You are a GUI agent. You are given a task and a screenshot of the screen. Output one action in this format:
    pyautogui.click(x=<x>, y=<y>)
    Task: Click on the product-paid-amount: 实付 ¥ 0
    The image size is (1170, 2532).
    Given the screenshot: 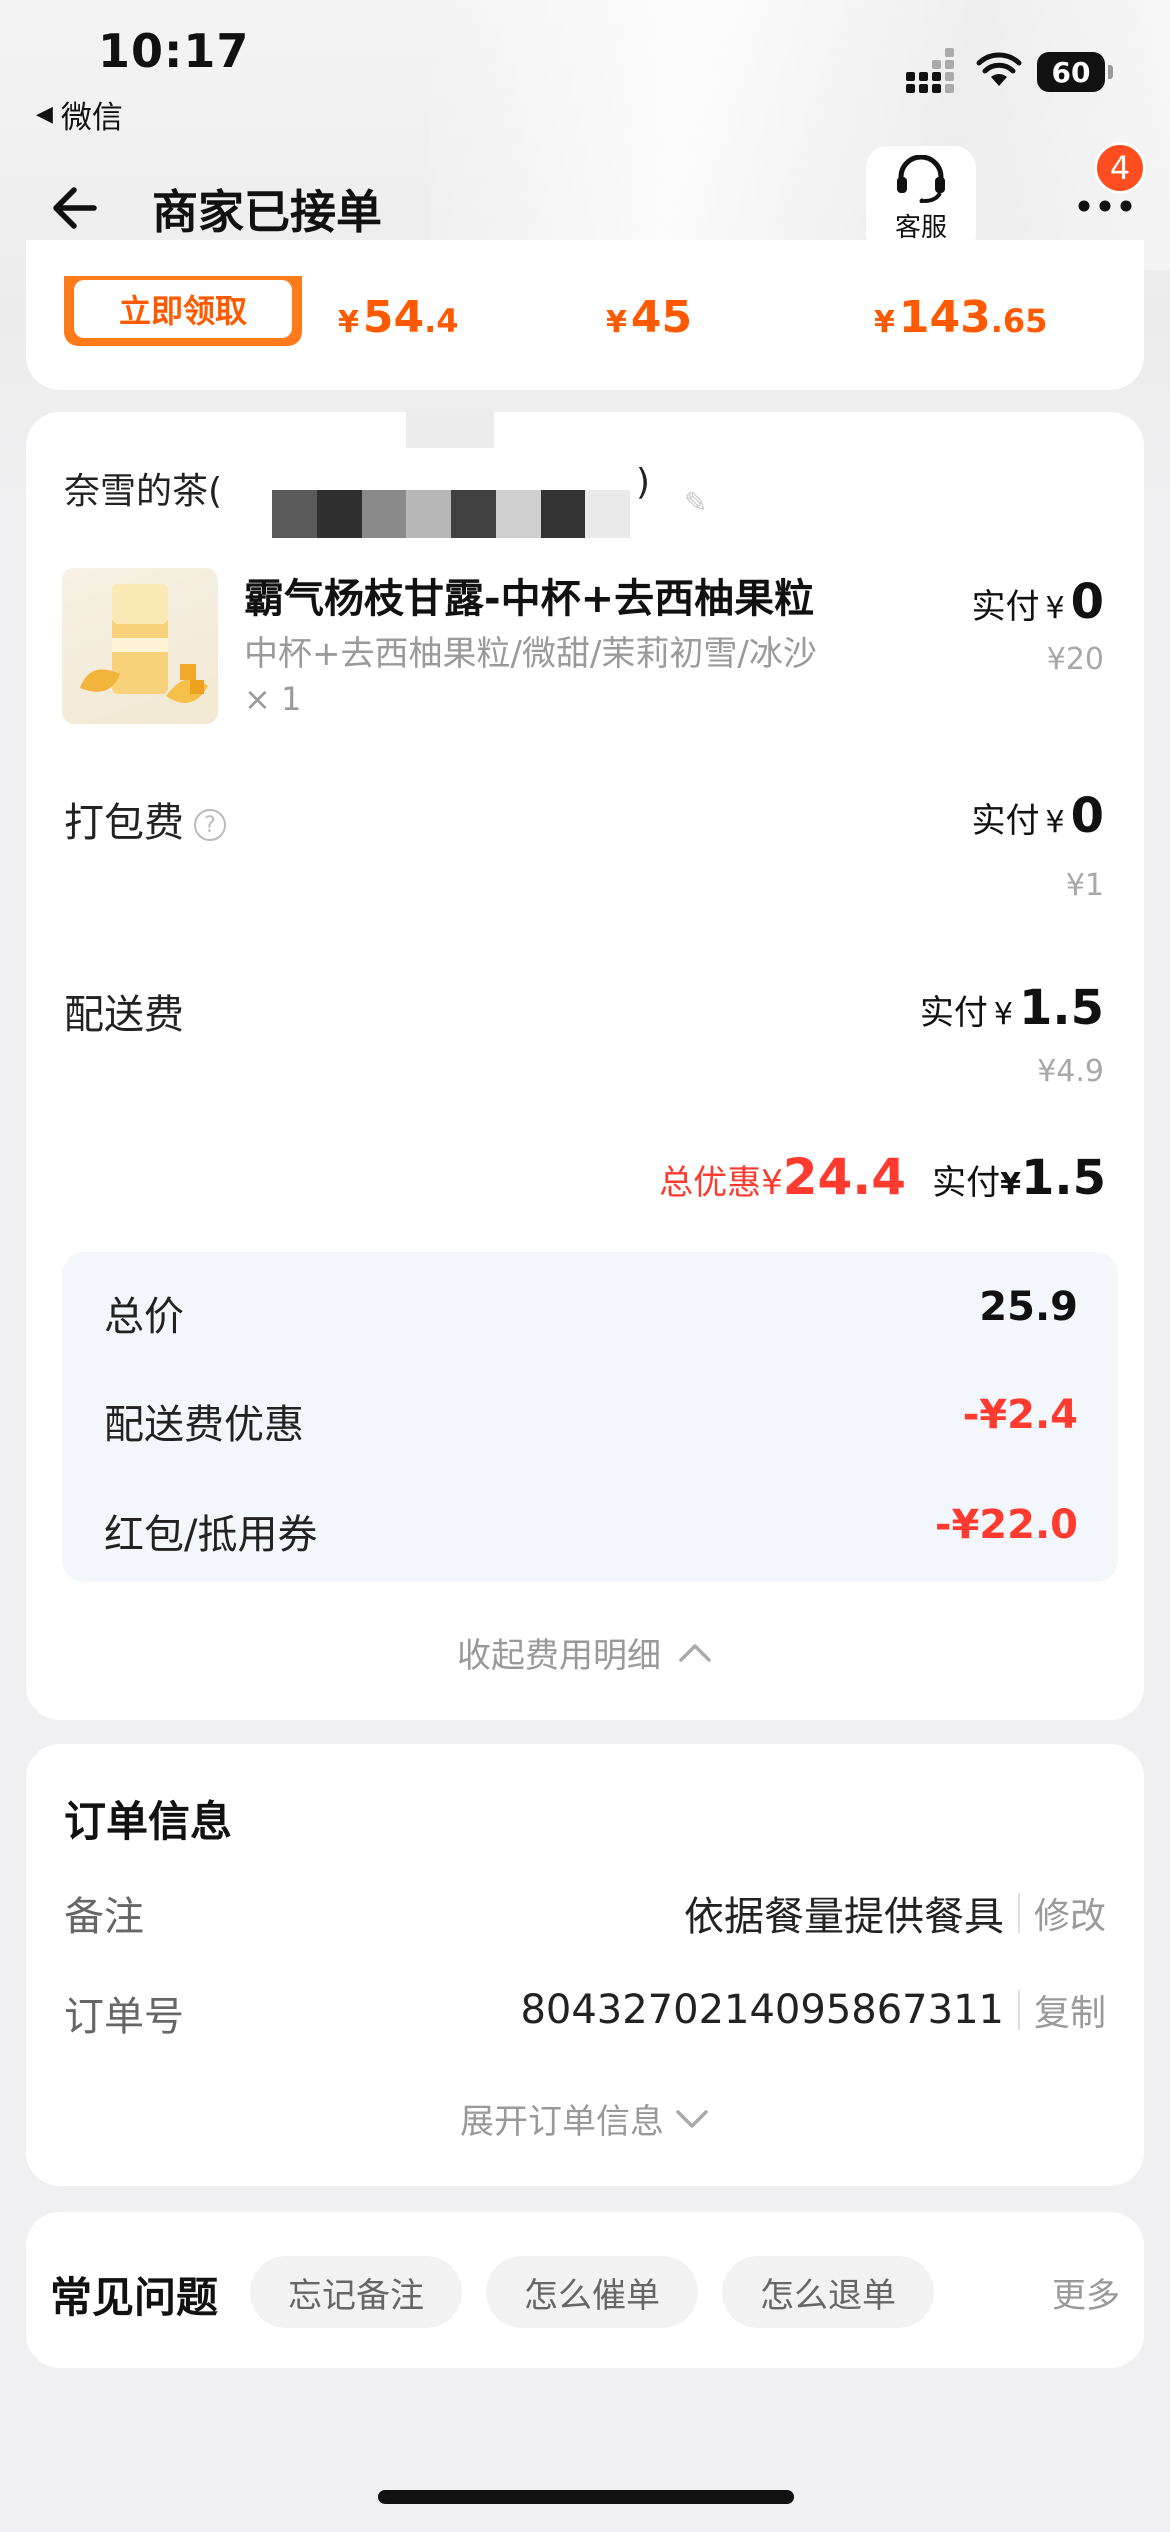 What is the action you would take?
    pyautogui.click(x=1038, y=602)
    